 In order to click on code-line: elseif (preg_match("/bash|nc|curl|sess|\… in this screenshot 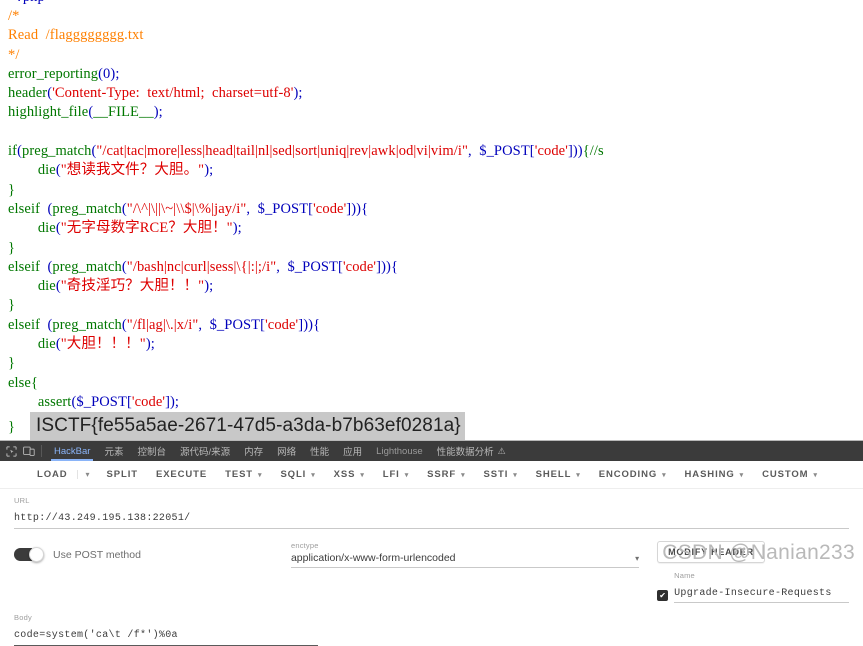, I will do `click(435, 267)`.